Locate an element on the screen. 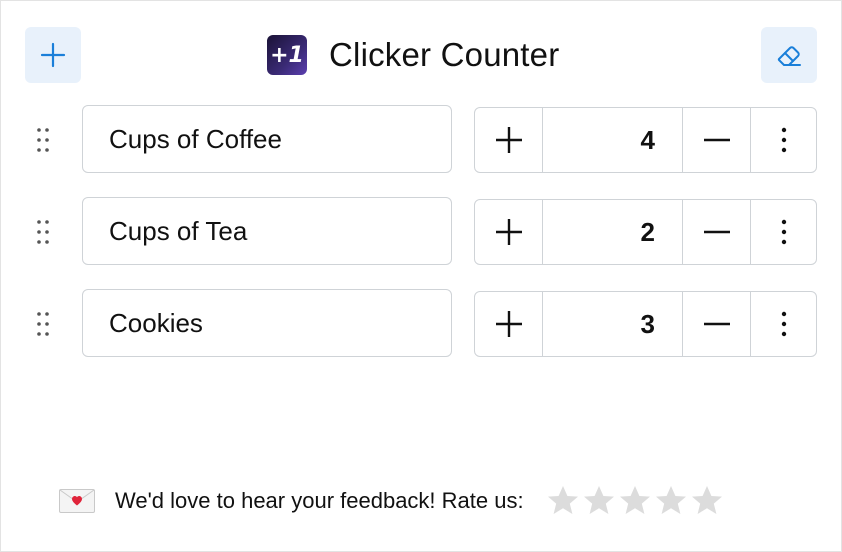 Image resolution: width=842 pixels, height=552 pixels. love-letter-icon is located at coordinates (77, 501).